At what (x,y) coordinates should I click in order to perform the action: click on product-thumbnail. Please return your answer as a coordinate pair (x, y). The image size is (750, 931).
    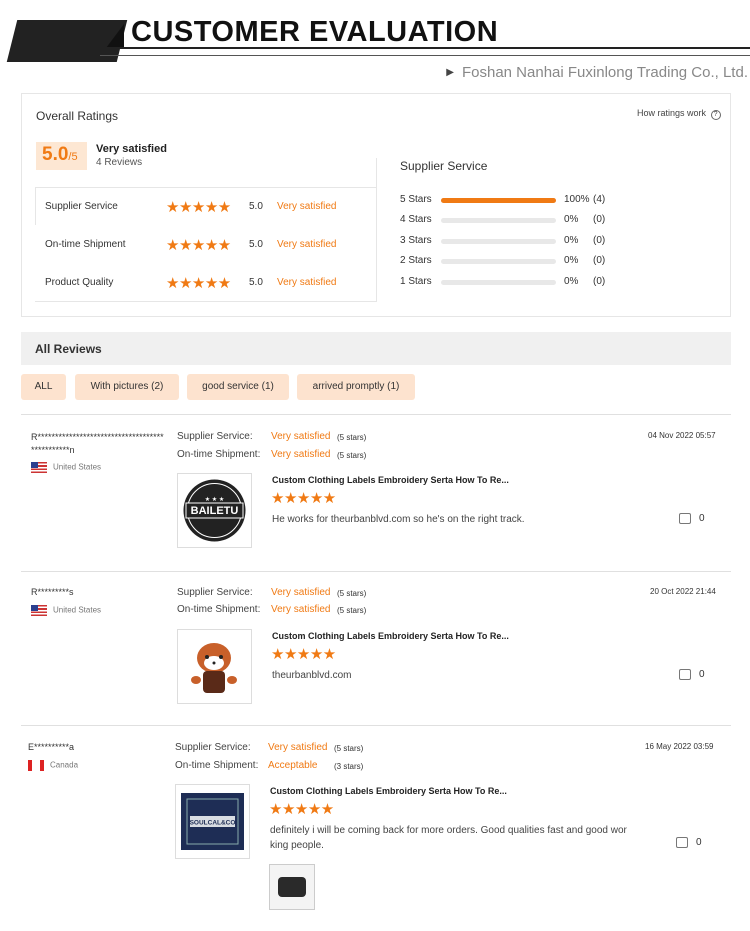
    Looking at the image, I should click on (214, 666).